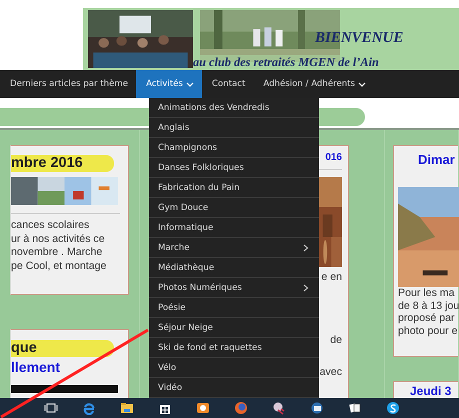  Describe the element at coordinates (241, 408) in the screenshot. I see `globe-icon` at that location.